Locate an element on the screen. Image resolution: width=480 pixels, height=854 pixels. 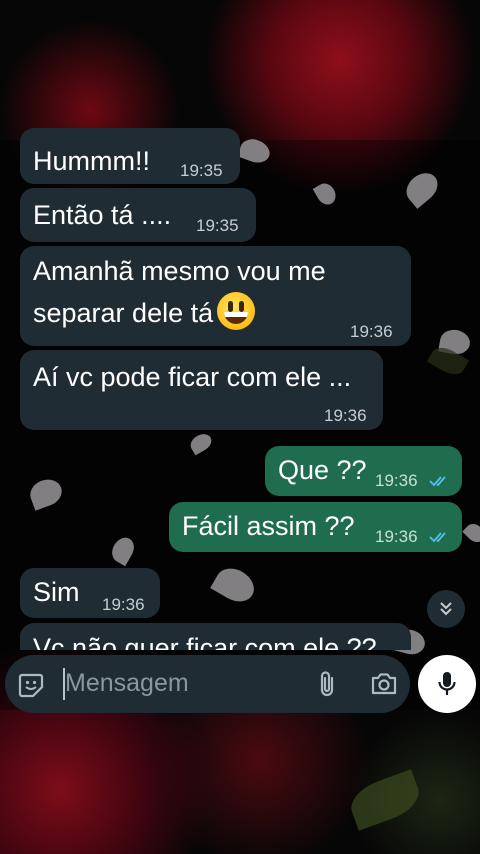
mic-icon is located at coordinates (447, 683).